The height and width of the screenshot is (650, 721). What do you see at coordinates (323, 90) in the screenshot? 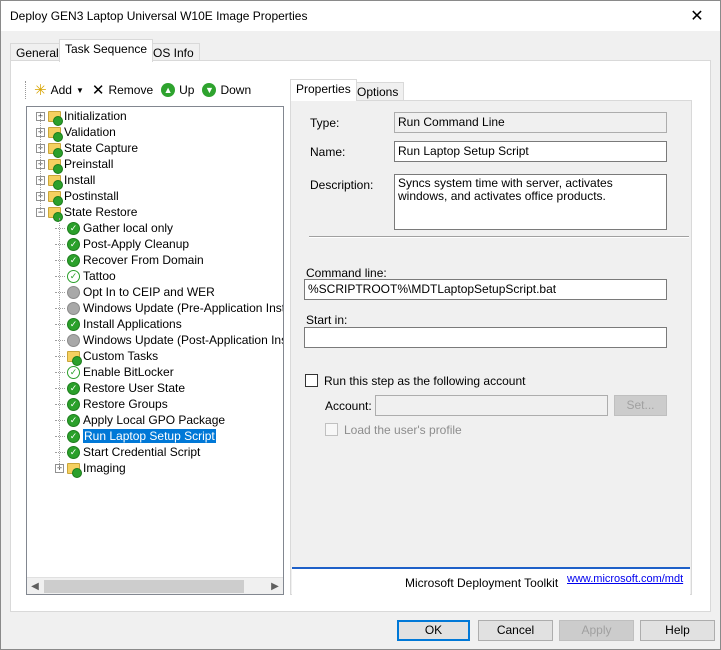
I see `tab-properties: Properties` at bounding box center [323, 90].